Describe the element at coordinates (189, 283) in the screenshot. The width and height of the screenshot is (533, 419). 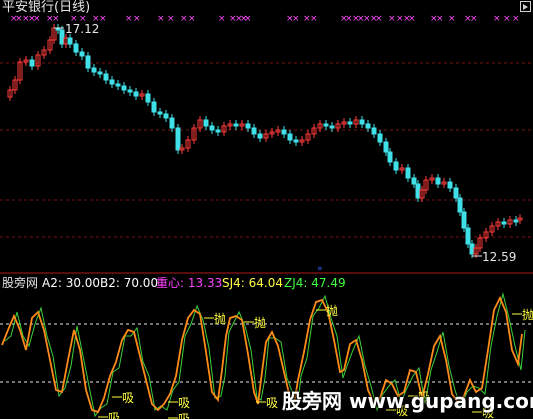
I see `param-center: 重心: 13.33` at that location.